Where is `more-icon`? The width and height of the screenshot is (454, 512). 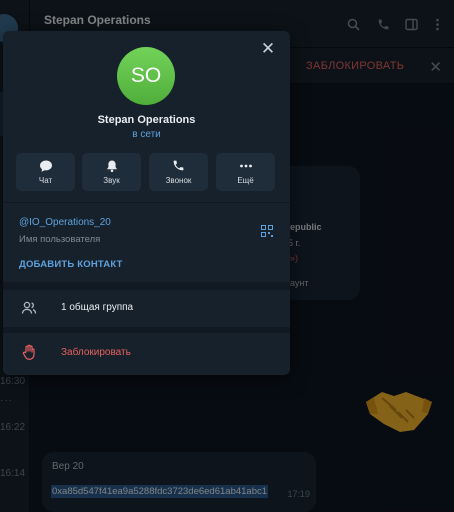
more-icon is located at coordinates (245, 166).